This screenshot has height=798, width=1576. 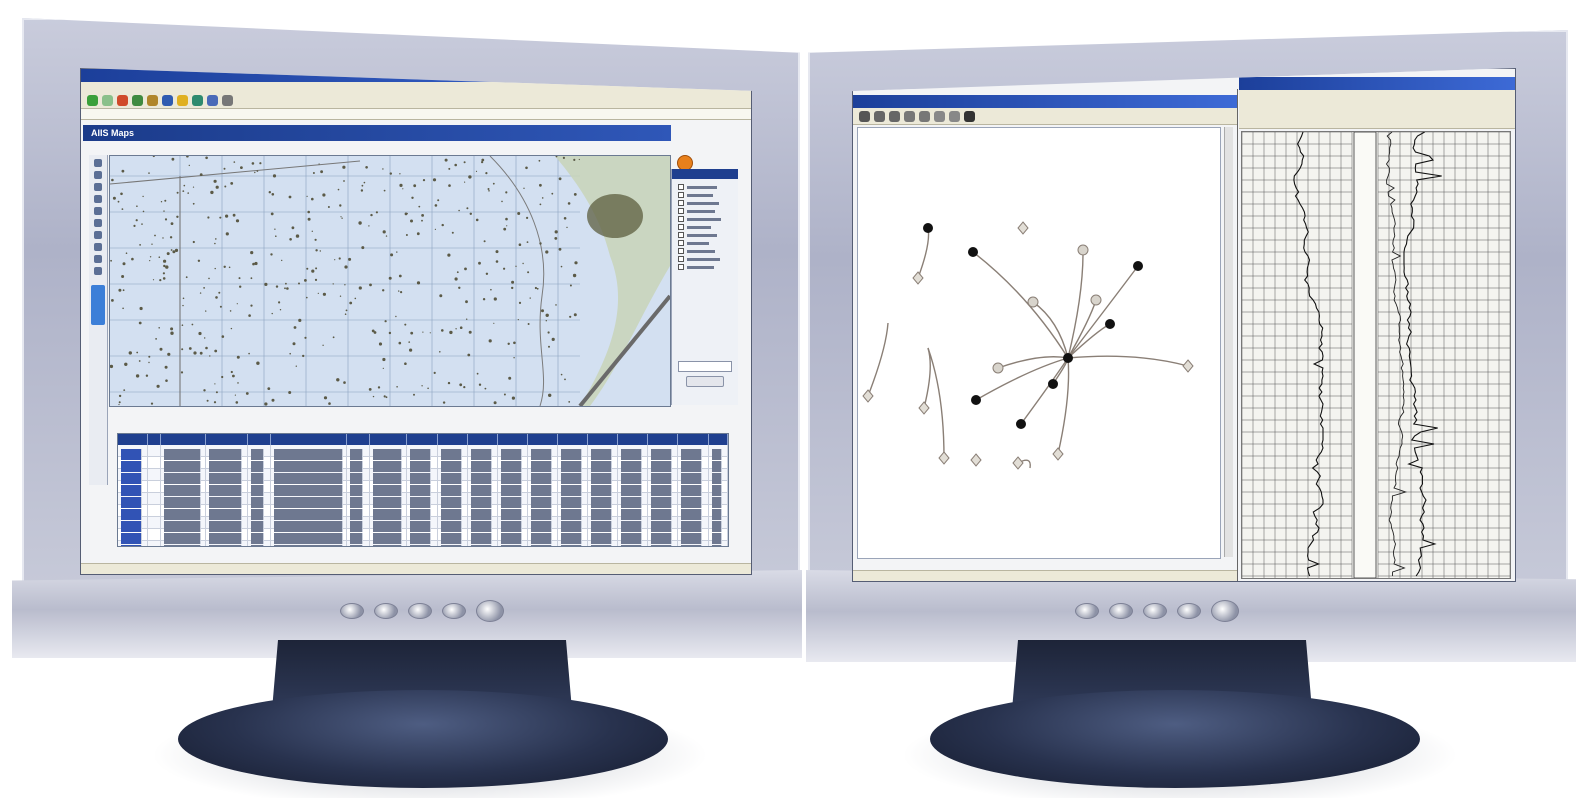 What do you see at coordinates (98, 305) in the screenshot?
I see `collapse-tab` at bounding box center [98, 305].